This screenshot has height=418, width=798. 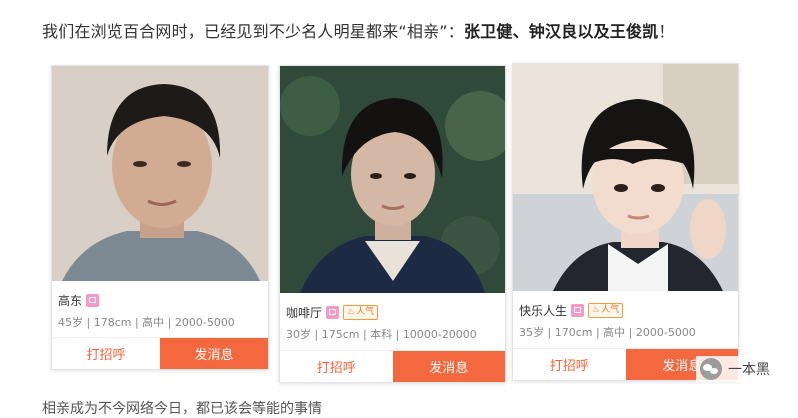 What do you see at coordinates (381, 334) in the screenshot?
I see `profile-info: 30岁 | 175cm | 本科 | 10000-20000` at bounding box center [381, 334].